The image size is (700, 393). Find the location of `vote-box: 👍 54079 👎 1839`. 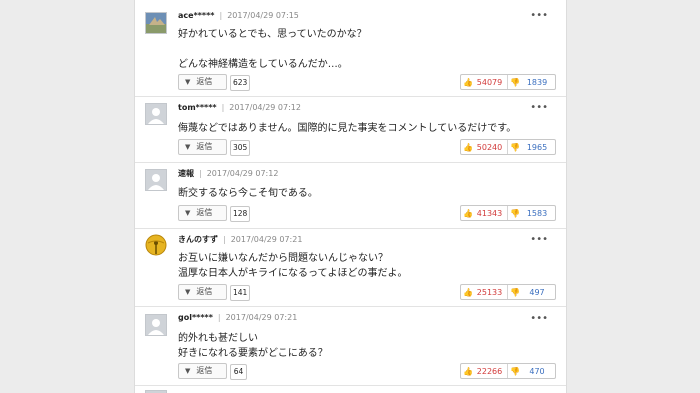

vote-box: 👍 54079 👎 1839 is located at coordinates (508, 82).